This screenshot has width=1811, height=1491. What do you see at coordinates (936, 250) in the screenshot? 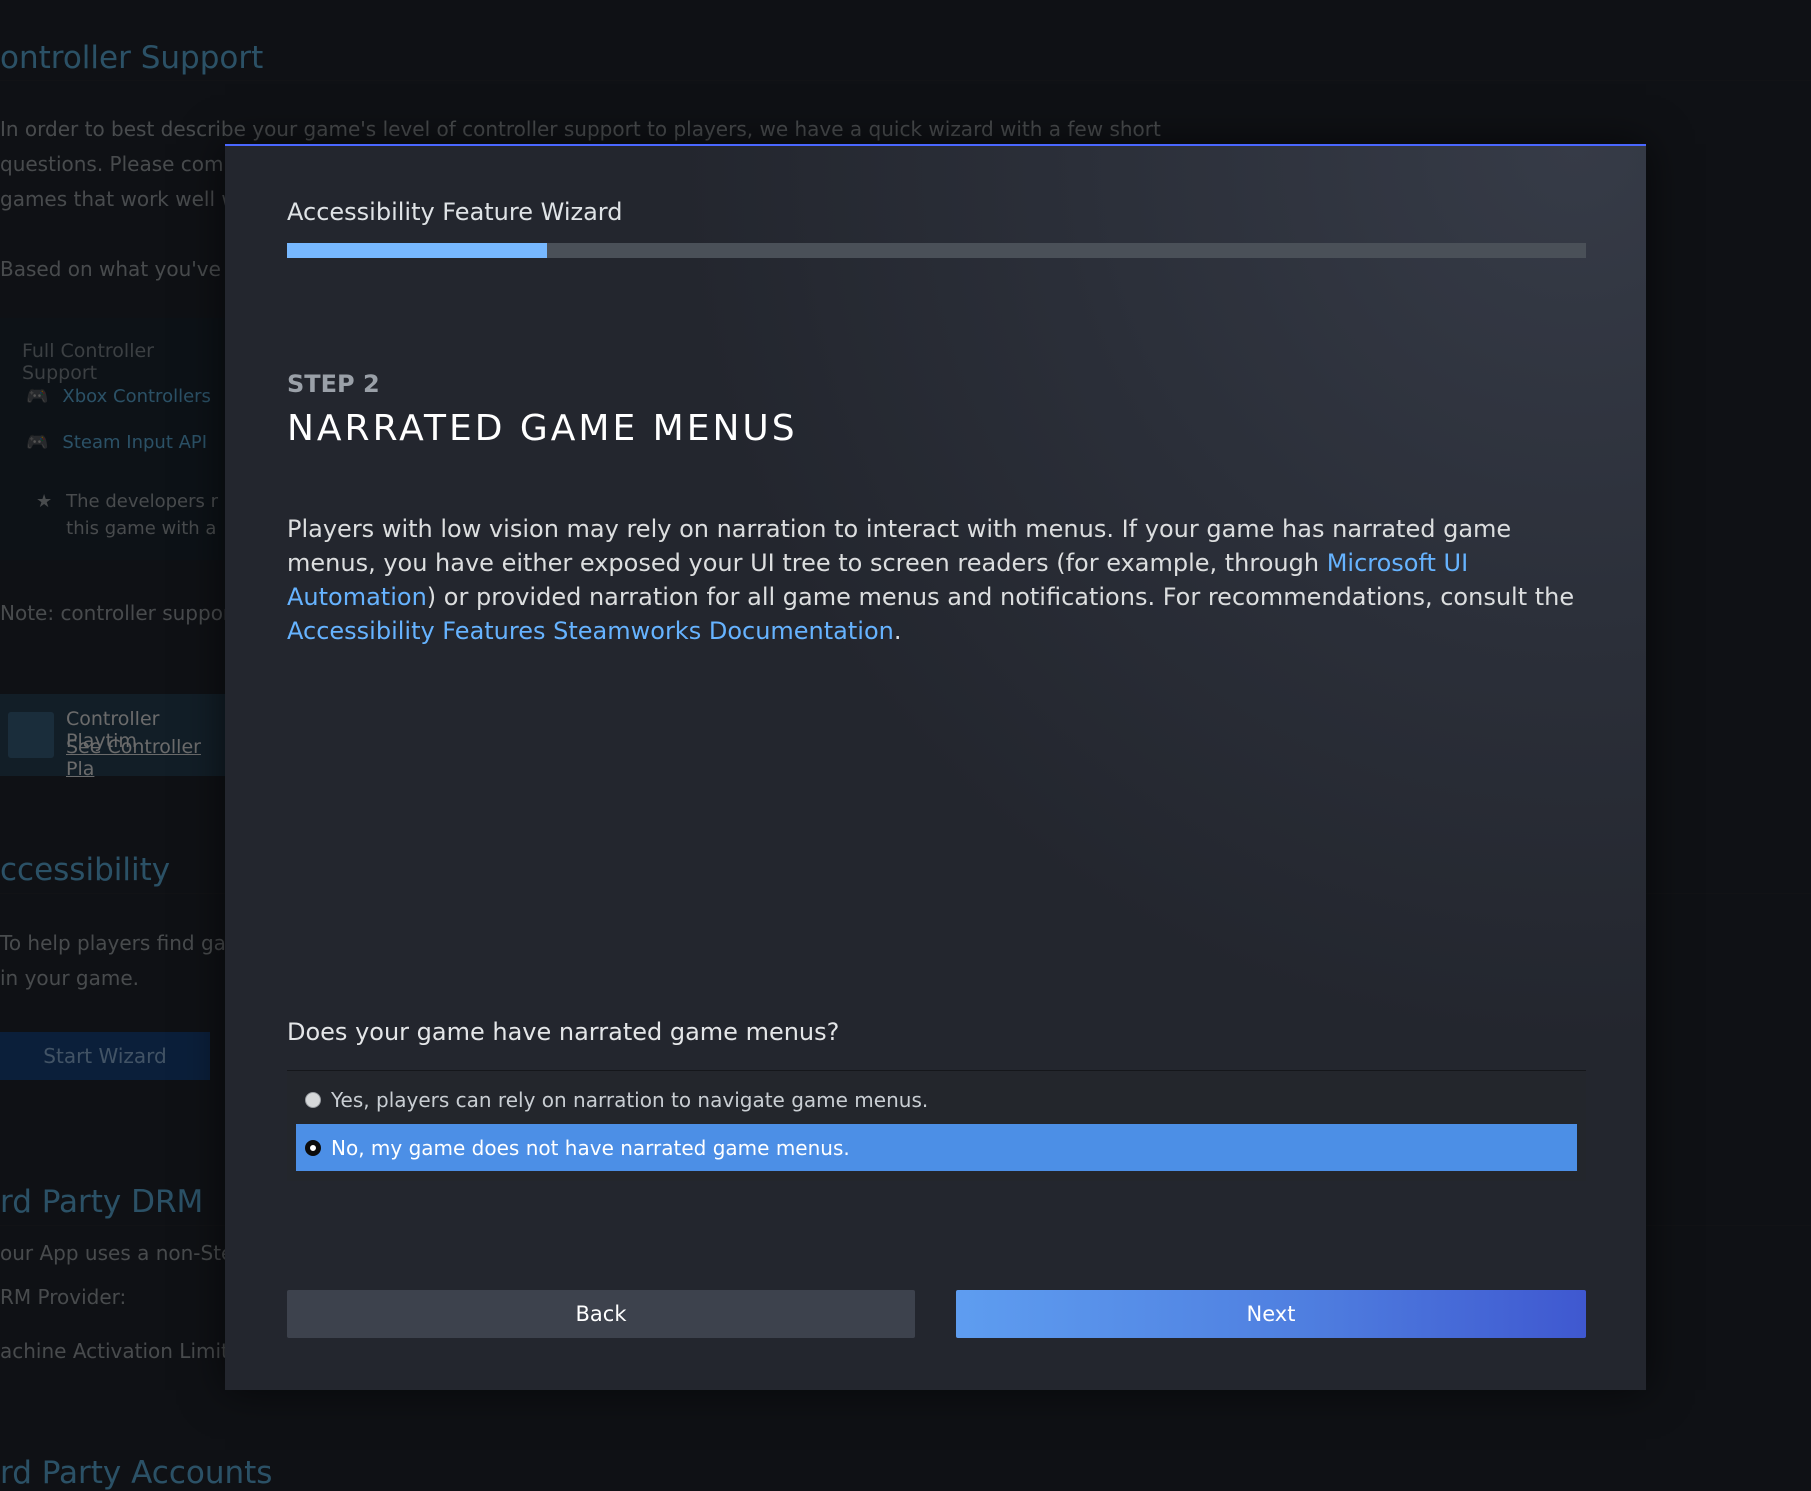
I see `wizard-progress-bar` at bounding box center [936, 250].